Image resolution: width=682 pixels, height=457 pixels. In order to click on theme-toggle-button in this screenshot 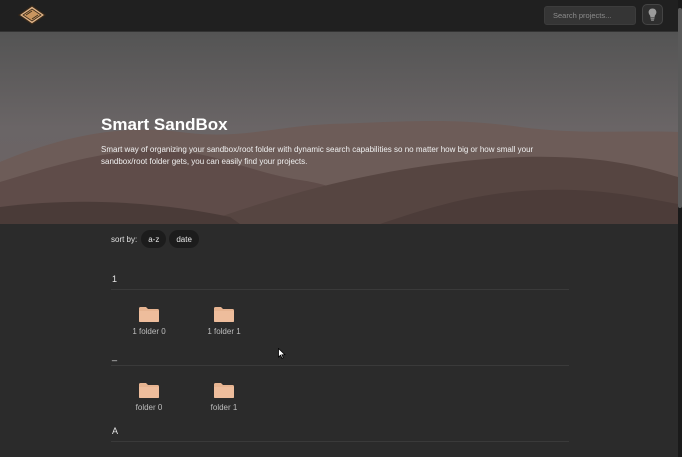, I will do `click(652, 14)`.